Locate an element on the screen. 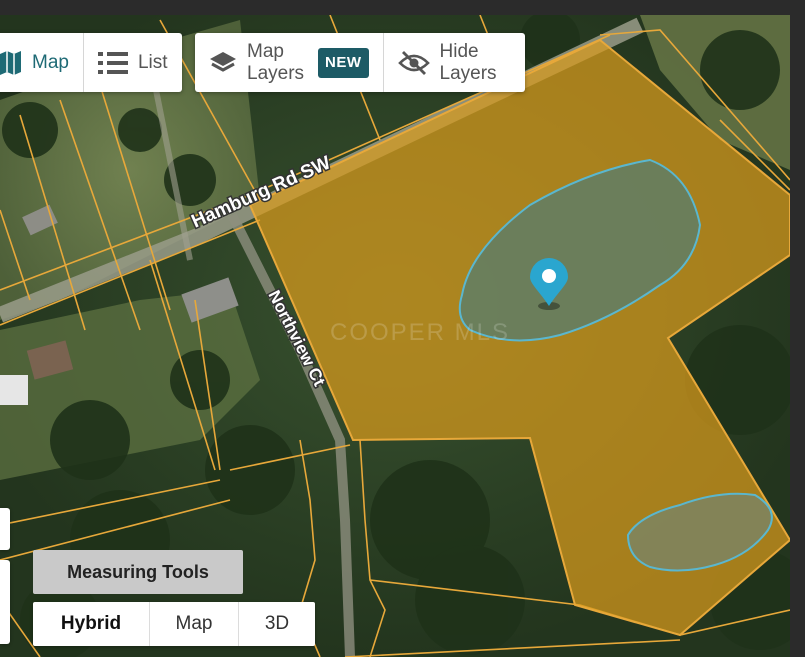 The image size is (805, 657). map-type-map: Map is located at coordinates (194, 624).